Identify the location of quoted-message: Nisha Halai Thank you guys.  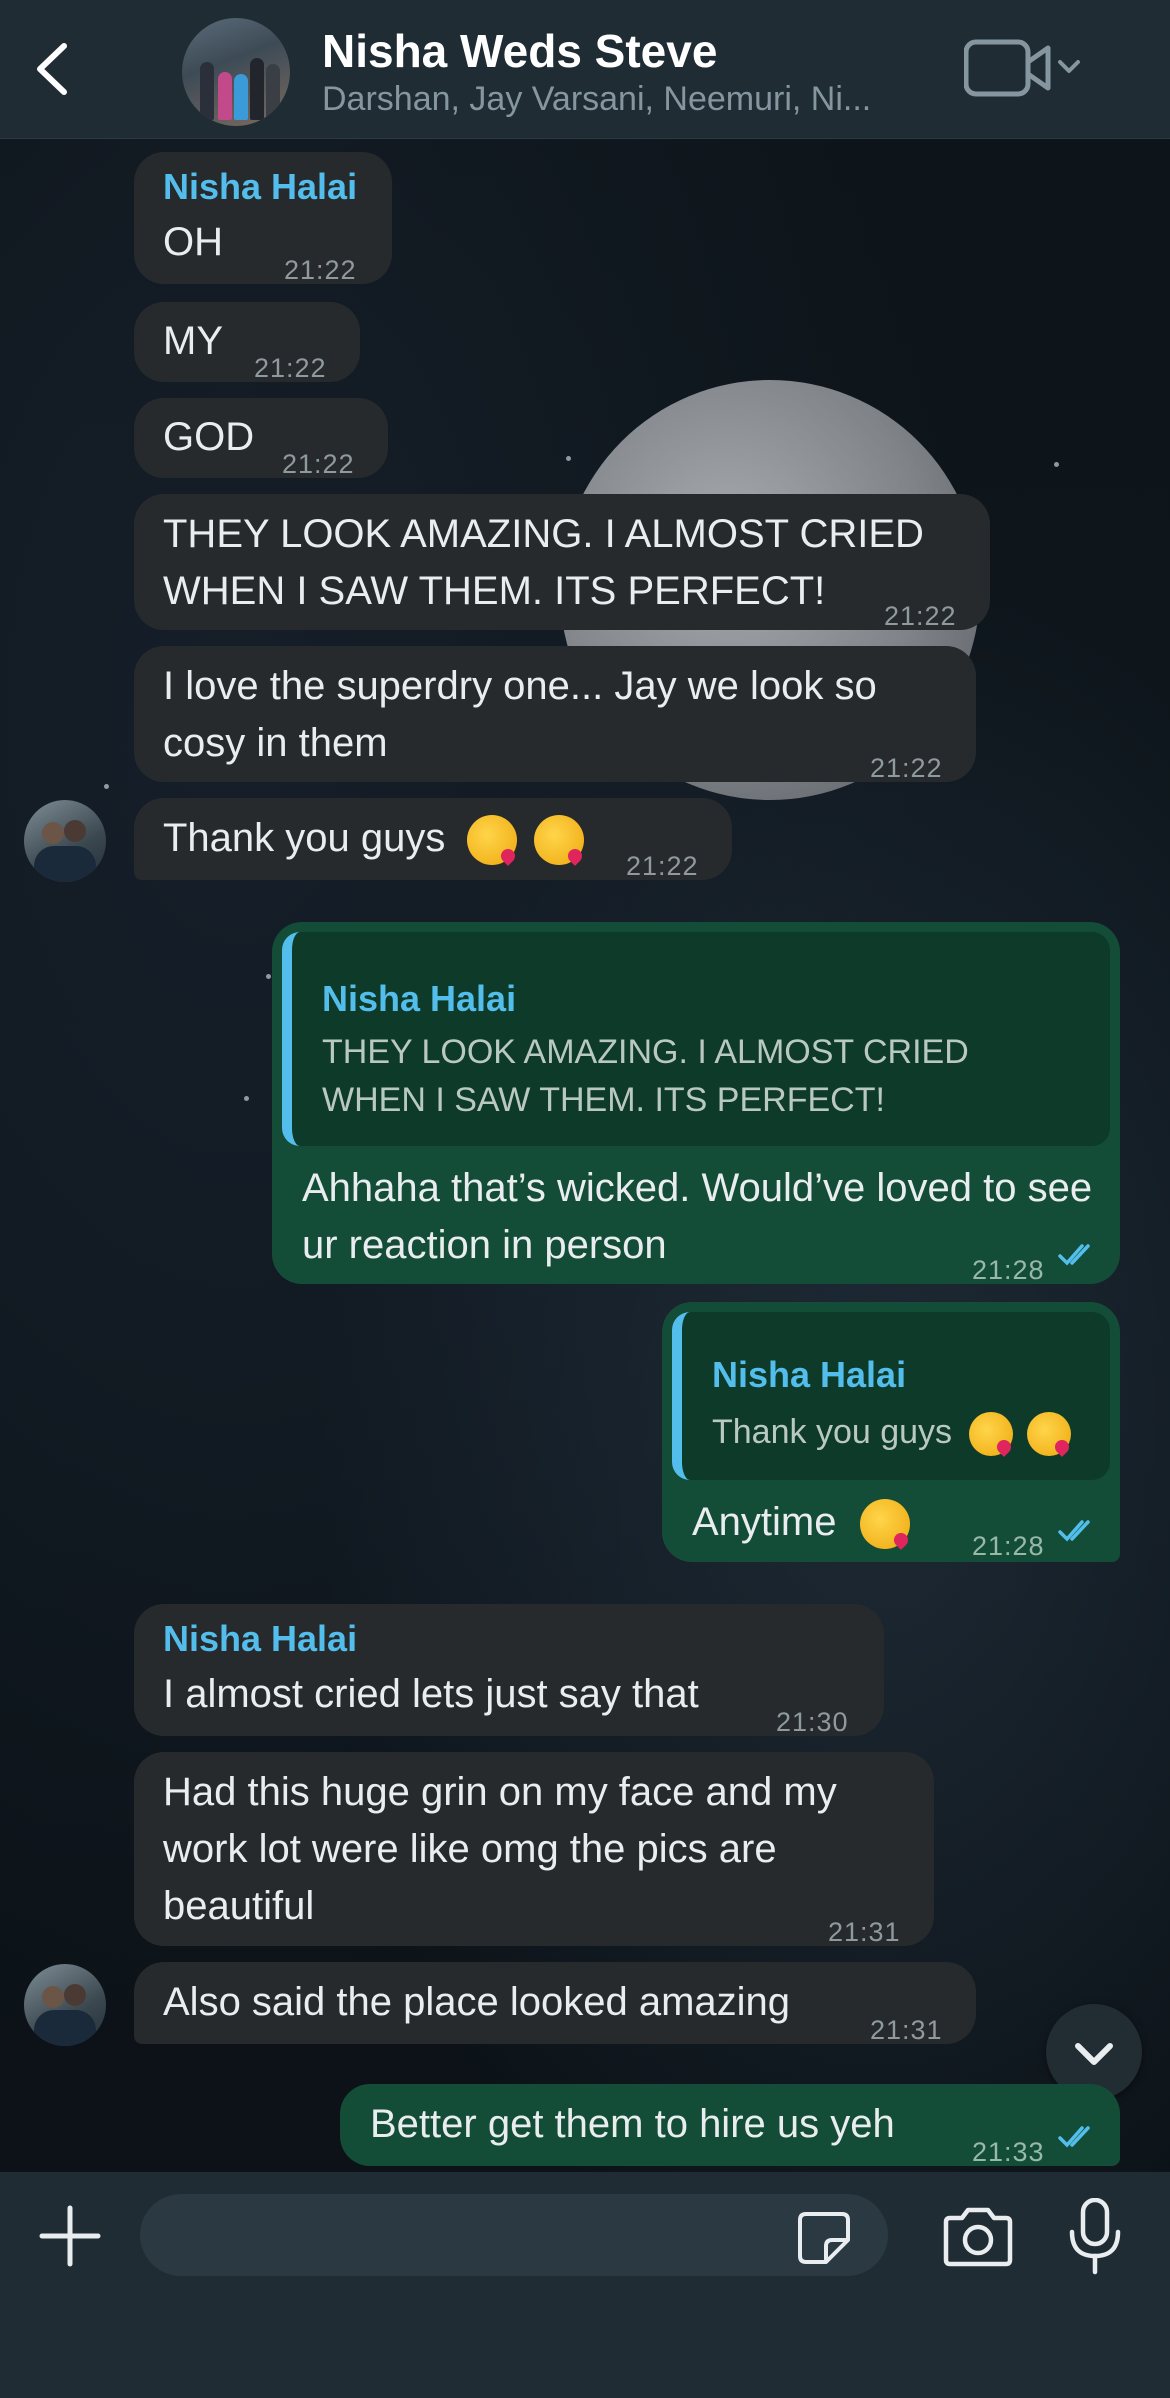
(891, 1396).